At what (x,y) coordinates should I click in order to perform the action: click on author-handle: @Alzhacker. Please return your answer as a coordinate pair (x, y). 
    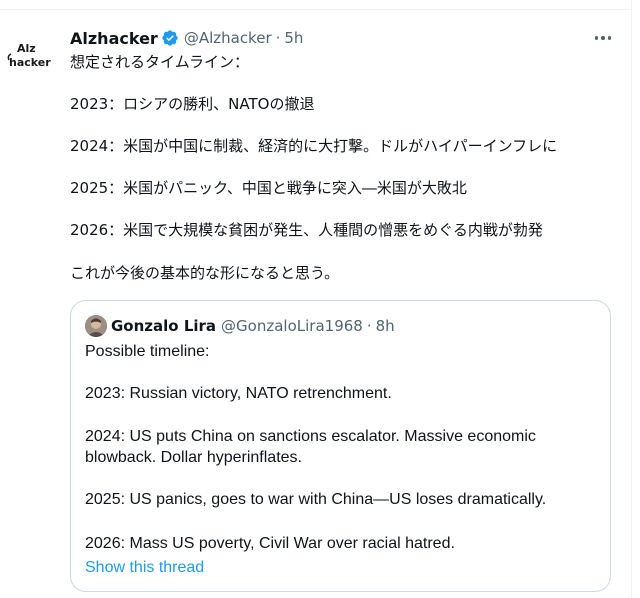
    Looking at the image, I should click on (228, 38).